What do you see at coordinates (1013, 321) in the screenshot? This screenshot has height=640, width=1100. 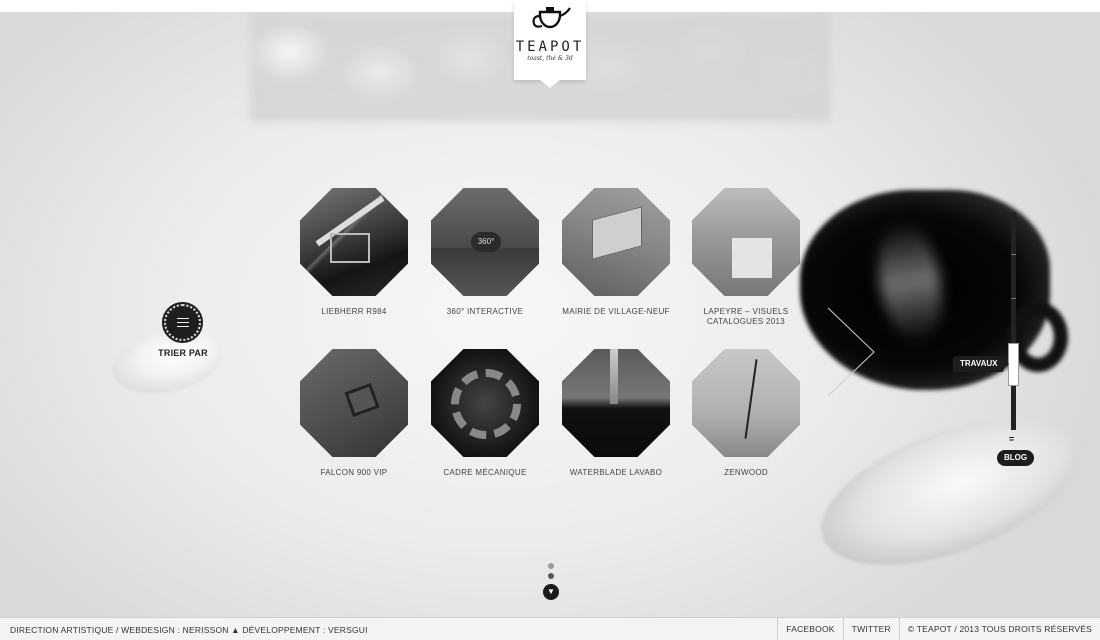 I see `section-scroll-track` at bounding box center [1013, 321].